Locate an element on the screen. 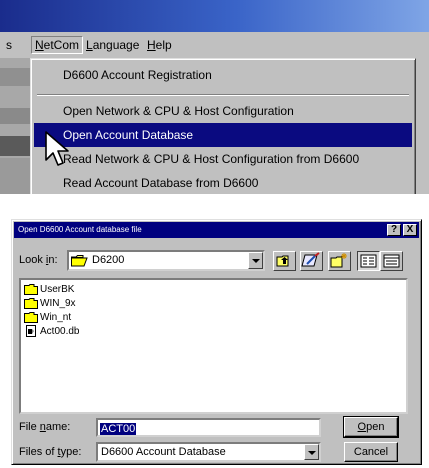 The image size is (429, 468). create-new-folder-button is located at coordinates (339, 261).